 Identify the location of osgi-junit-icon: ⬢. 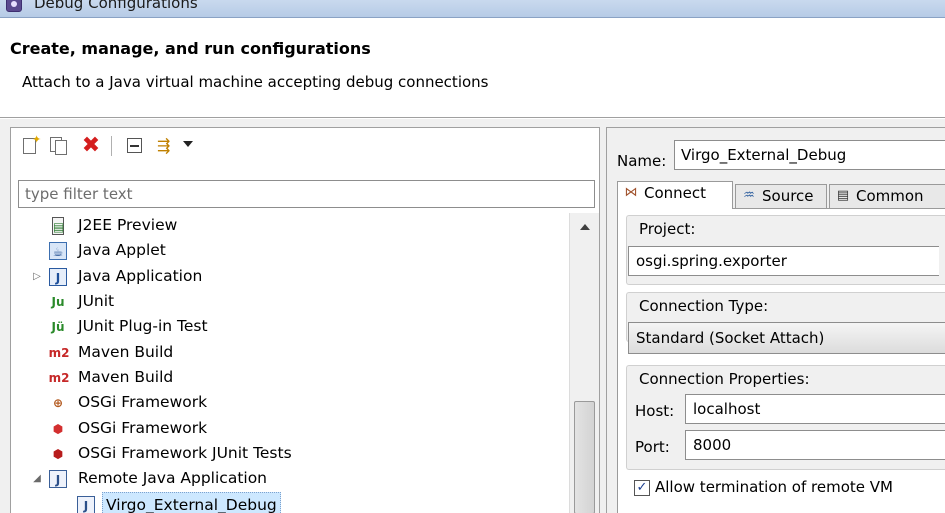
(58, 454).